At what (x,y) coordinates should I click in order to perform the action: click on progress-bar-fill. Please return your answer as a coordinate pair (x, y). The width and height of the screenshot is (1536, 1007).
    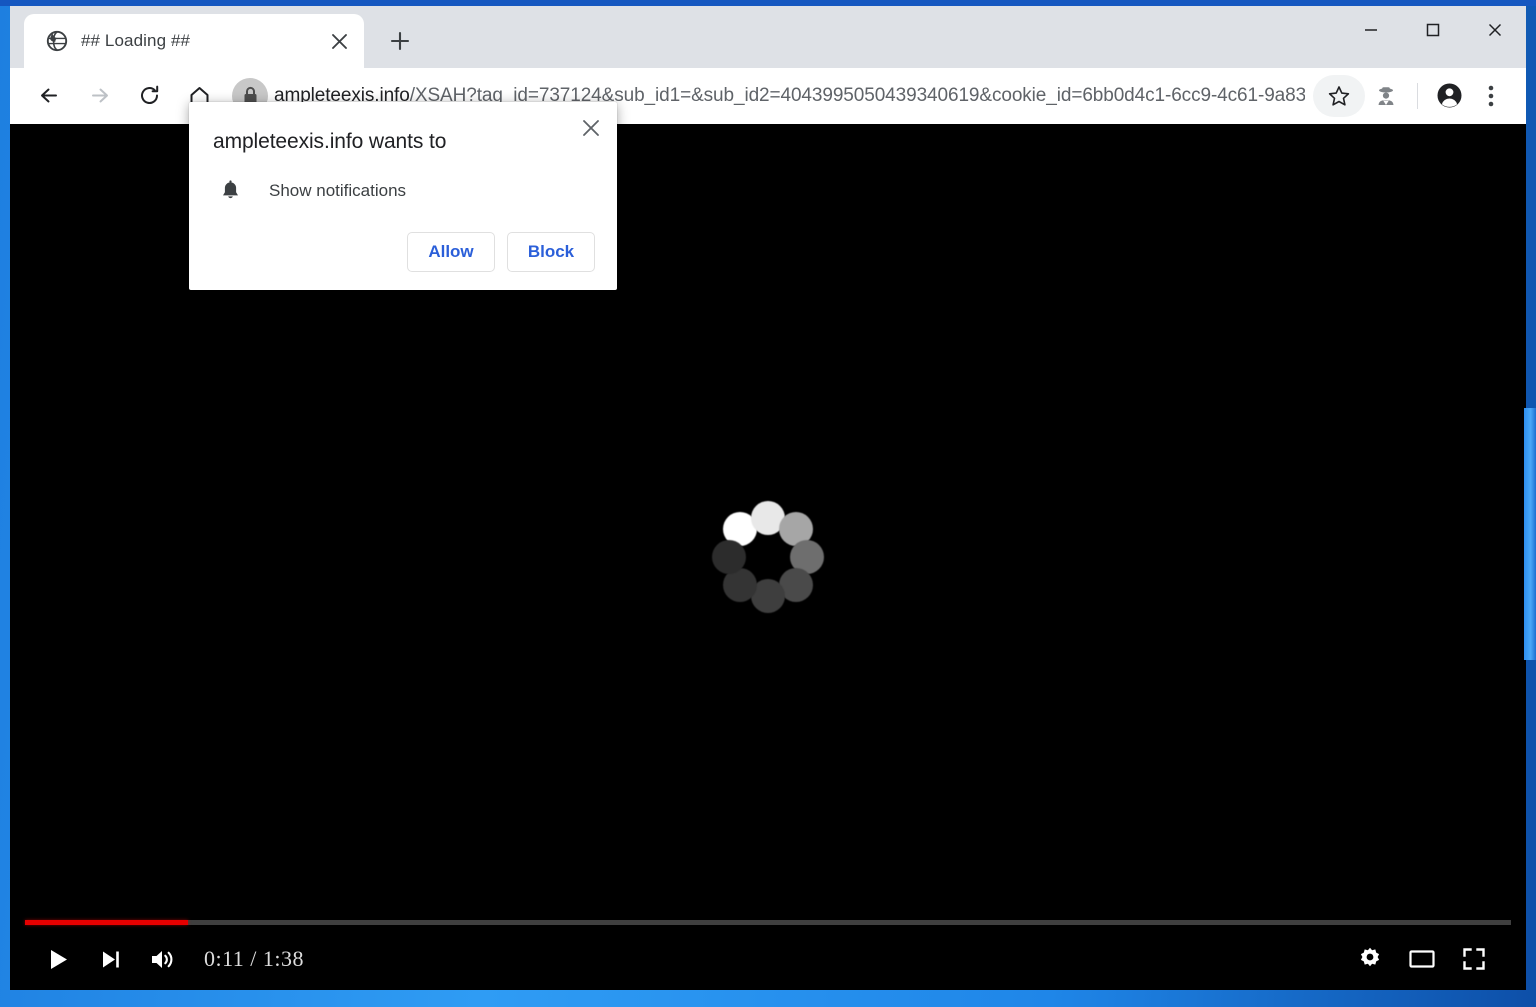
    Looking at the image, I should click on (107, 922).